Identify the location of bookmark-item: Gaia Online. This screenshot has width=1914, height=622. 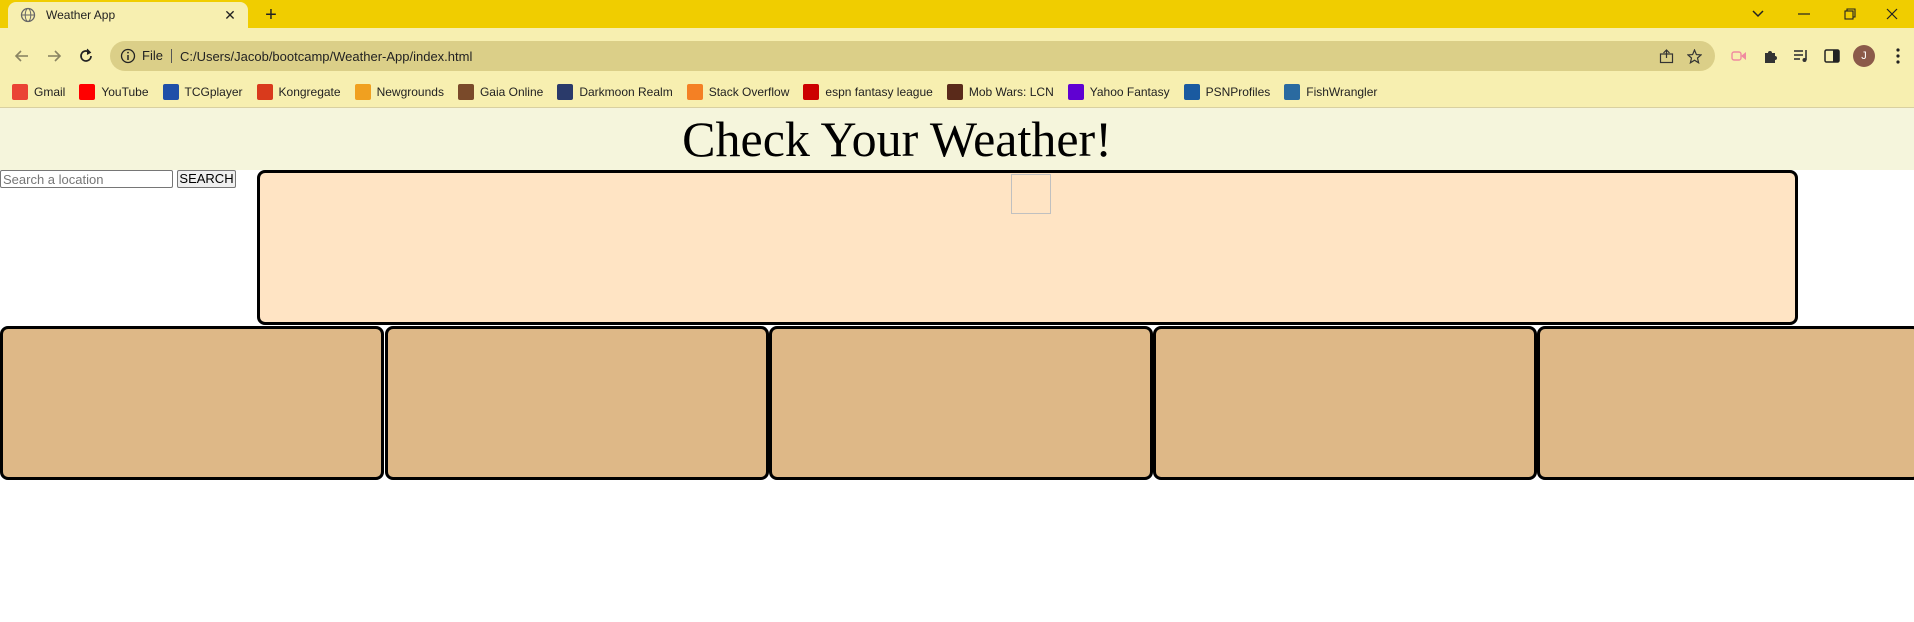
(500, 91).